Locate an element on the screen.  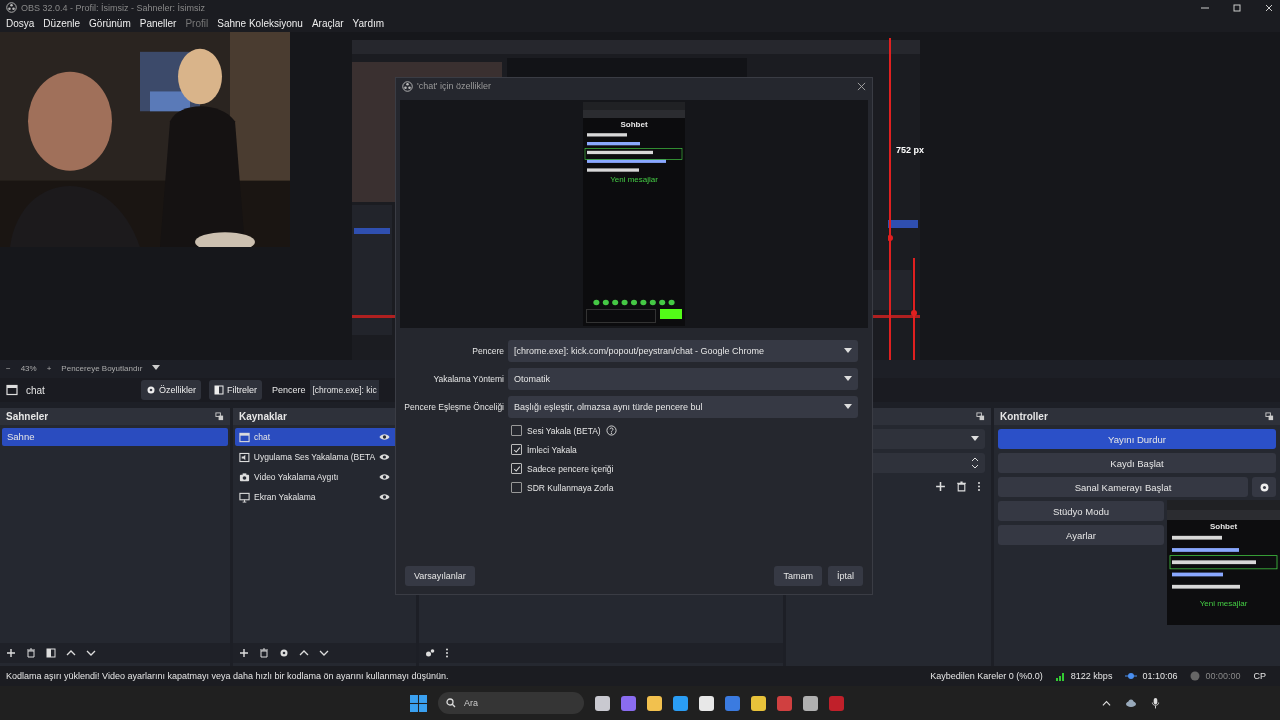
zoom-out-button: − is located at coordinates (8, 368).